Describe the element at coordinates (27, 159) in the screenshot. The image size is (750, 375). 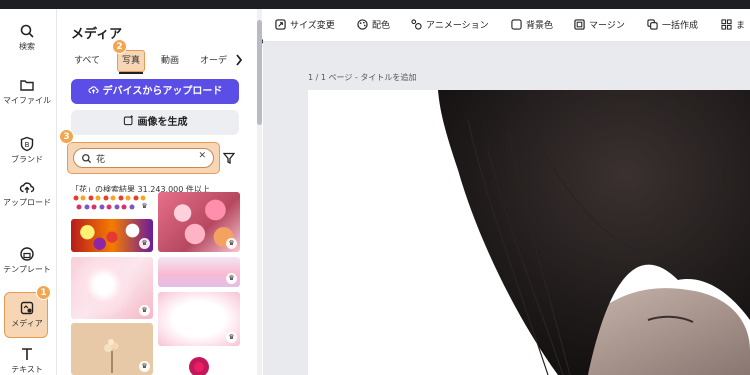
I see `rail-item-label: ブランド` at that location.